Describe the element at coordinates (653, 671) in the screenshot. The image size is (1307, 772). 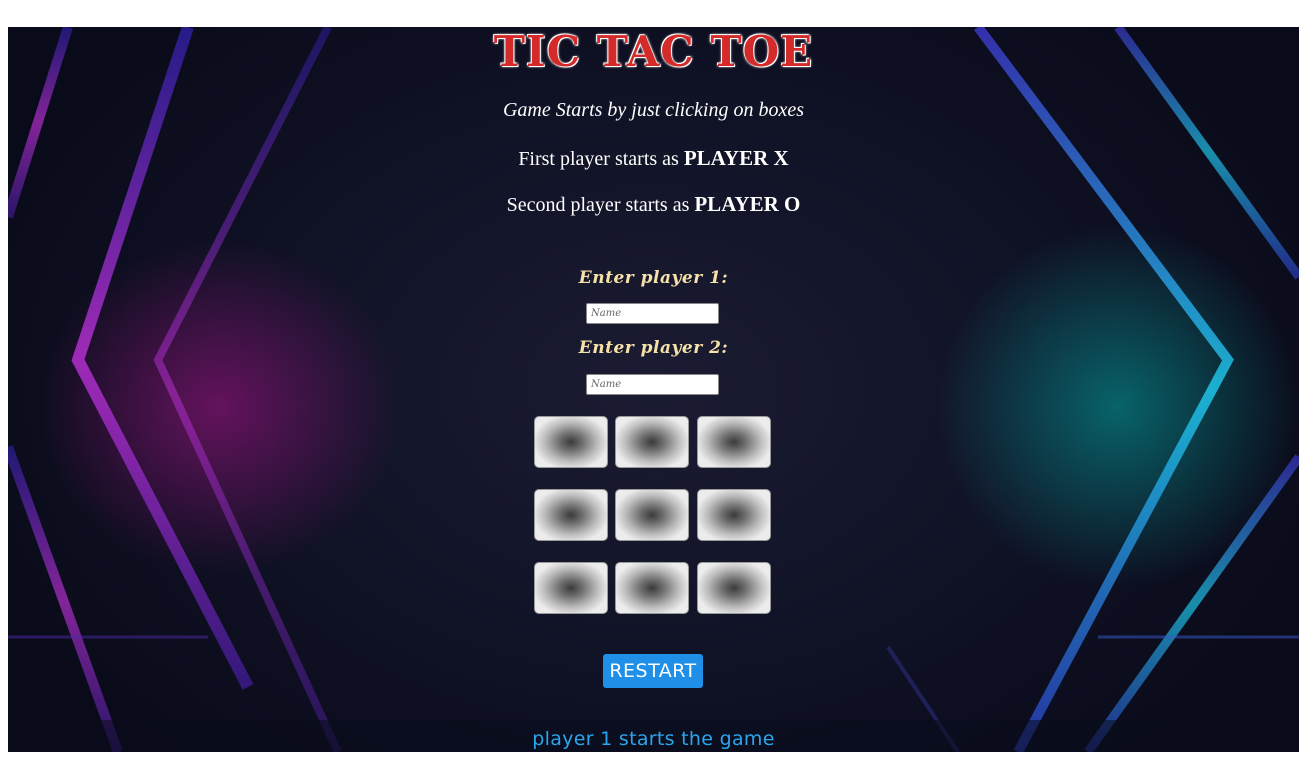
I see `restart-button: RESTART` at that location.